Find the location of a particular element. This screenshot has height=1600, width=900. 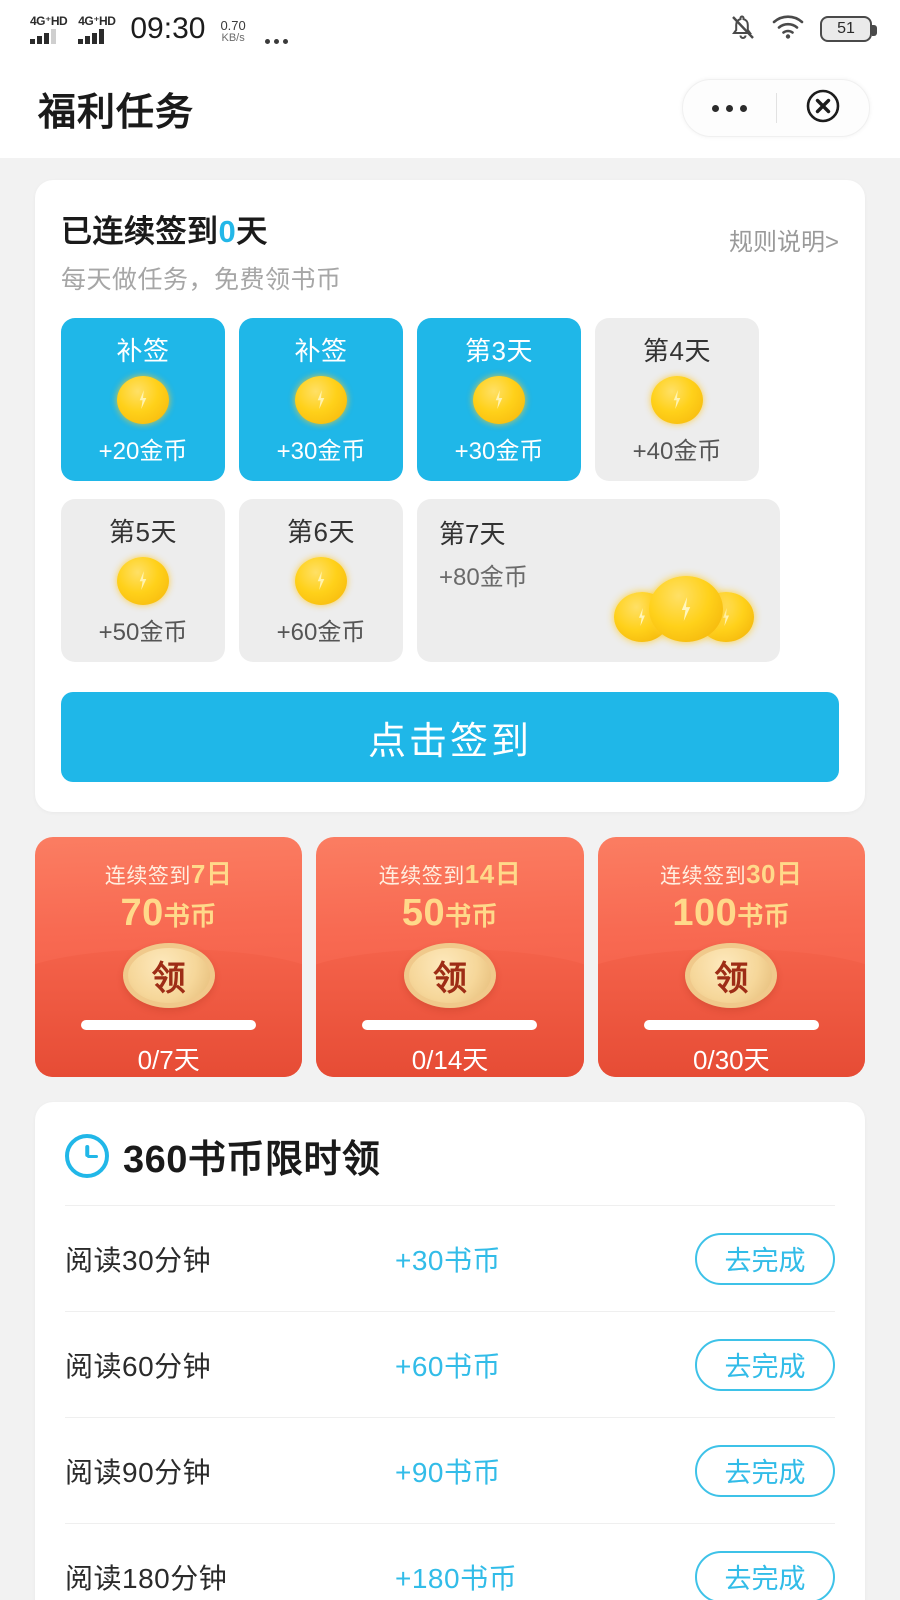

day-label: 第5天 is located at coordinates (143, 532).